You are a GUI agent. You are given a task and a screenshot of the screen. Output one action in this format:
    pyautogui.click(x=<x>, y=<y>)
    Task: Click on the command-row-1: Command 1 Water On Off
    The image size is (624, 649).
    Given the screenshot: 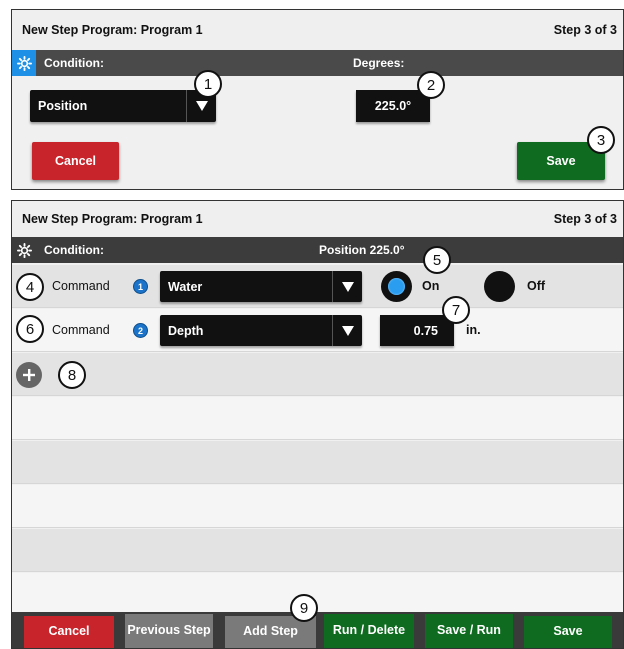 What is the action you would take?
    pyautogui.click(x=317, y=286)
    